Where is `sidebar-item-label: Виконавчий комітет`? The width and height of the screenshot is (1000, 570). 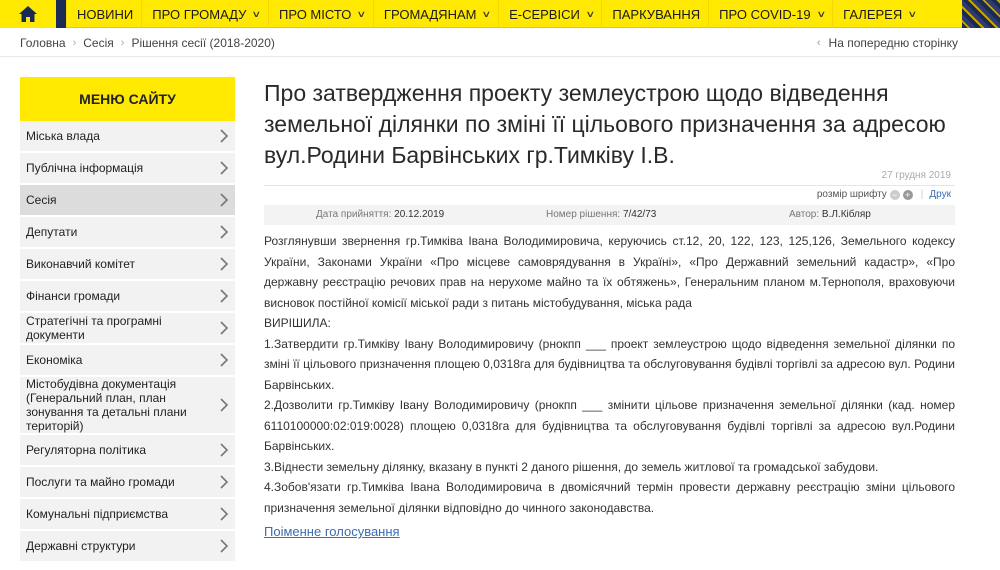
sidebar-item-label: Виконавчий комітет is located at coordinates (81, 264).